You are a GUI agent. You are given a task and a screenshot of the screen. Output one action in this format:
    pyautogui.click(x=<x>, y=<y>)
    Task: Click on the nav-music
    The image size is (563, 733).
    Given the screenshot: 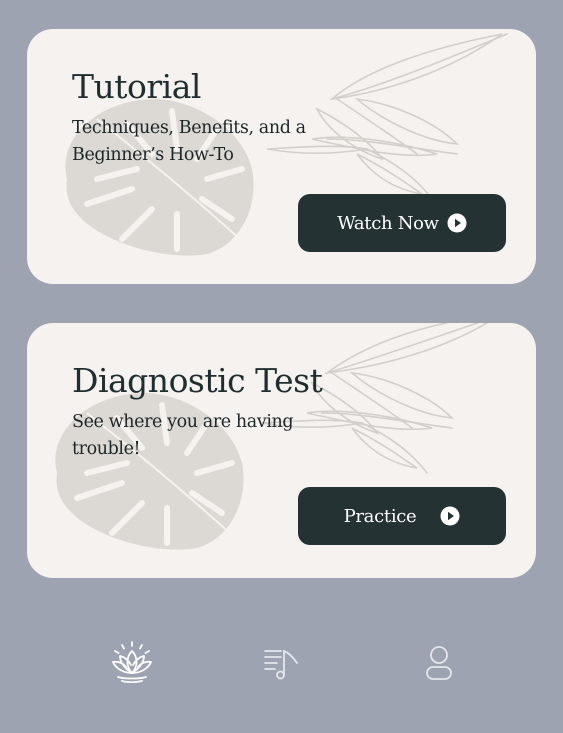 What is the action you would take?
    pyautogui.click(x=281, y=663)
    